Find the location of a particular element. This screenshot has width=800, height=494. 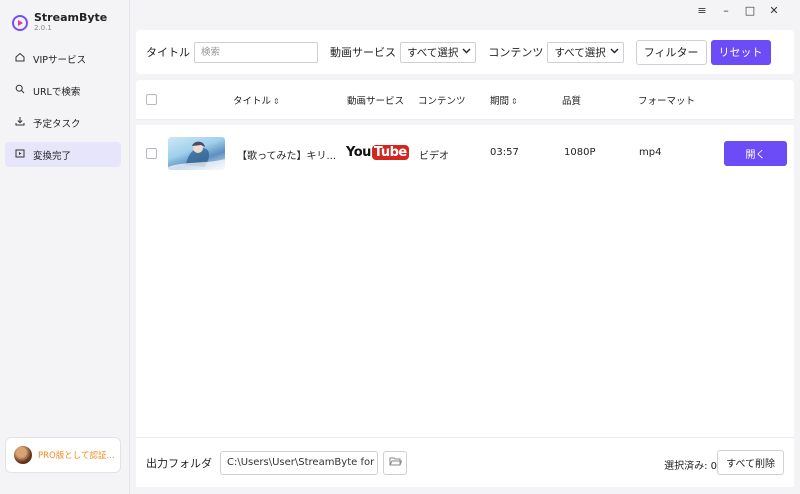

minimize-icon: – is located at coordinates (726, 10).